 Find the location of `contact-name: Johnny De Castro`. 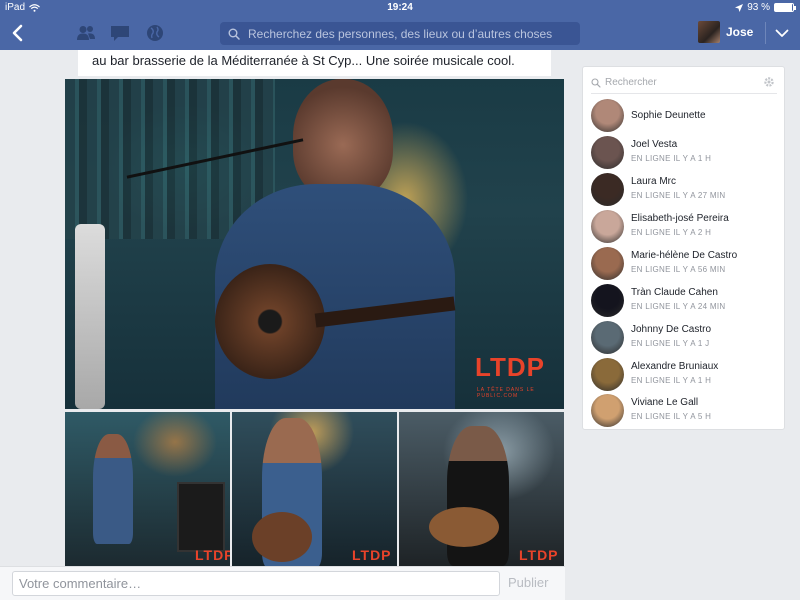

contact-name: Johnny De Castro is located at coordinates (671, 329).